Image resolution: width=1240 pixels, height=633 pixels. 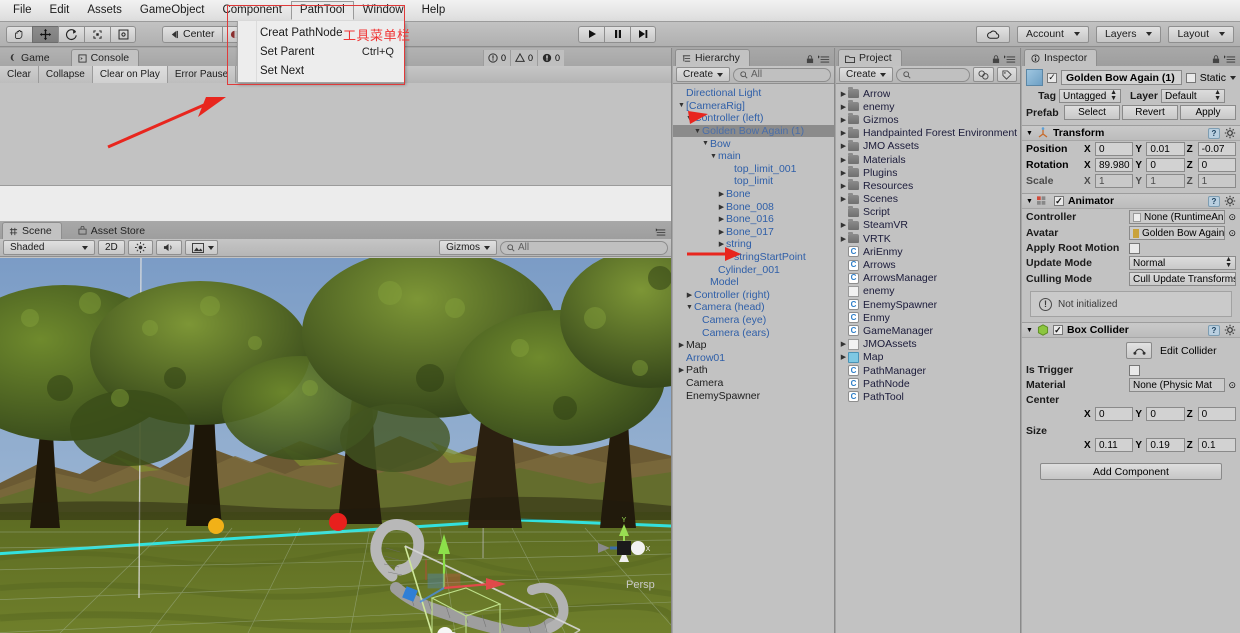 I want to click on transform-rotation-z-input: 0, so click(x=1216, y=165).